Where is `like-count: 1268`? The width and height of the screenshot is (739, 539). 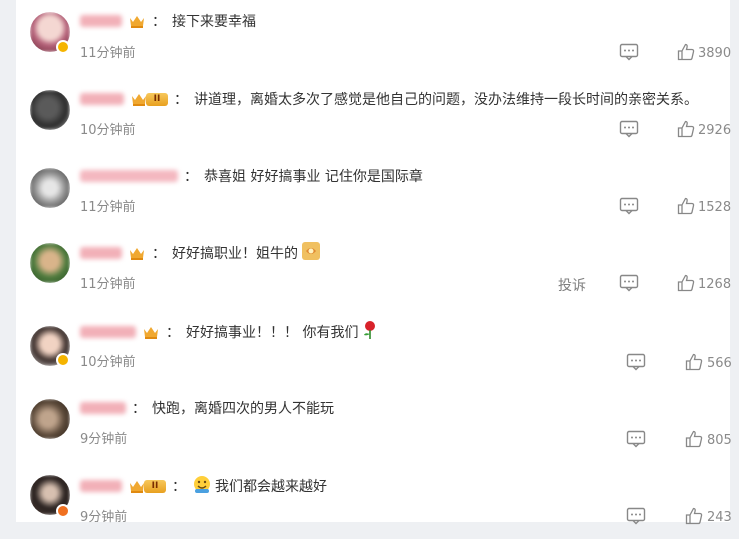 like-count: 1268 is located at coordinates (715, 284).